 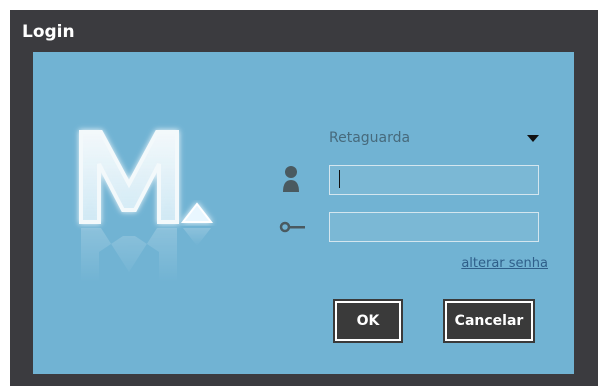 What do you see at coordinates (129, 177) in the screenshot?
I see `logo-m-glyph` at bounding box center [129, 177].